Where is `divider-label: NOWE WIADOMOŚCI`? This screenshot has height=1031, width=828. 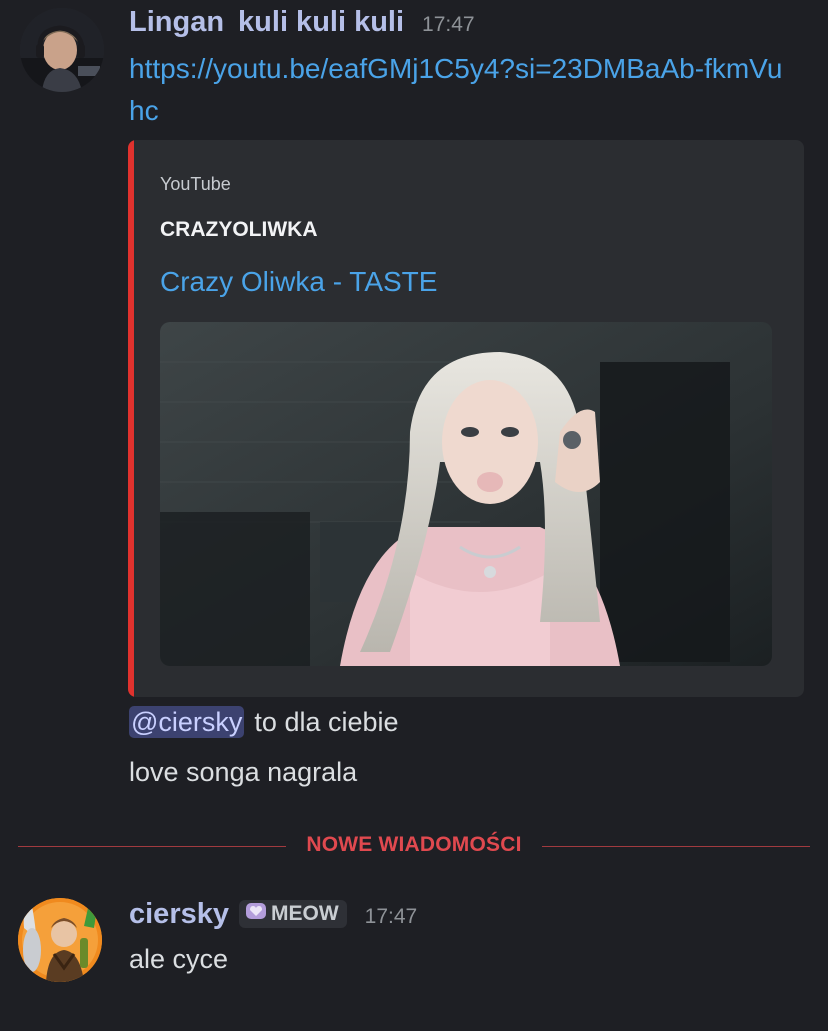
divider-label: NOWE WIADOMOŚCI is located at coordinates (414, 844).